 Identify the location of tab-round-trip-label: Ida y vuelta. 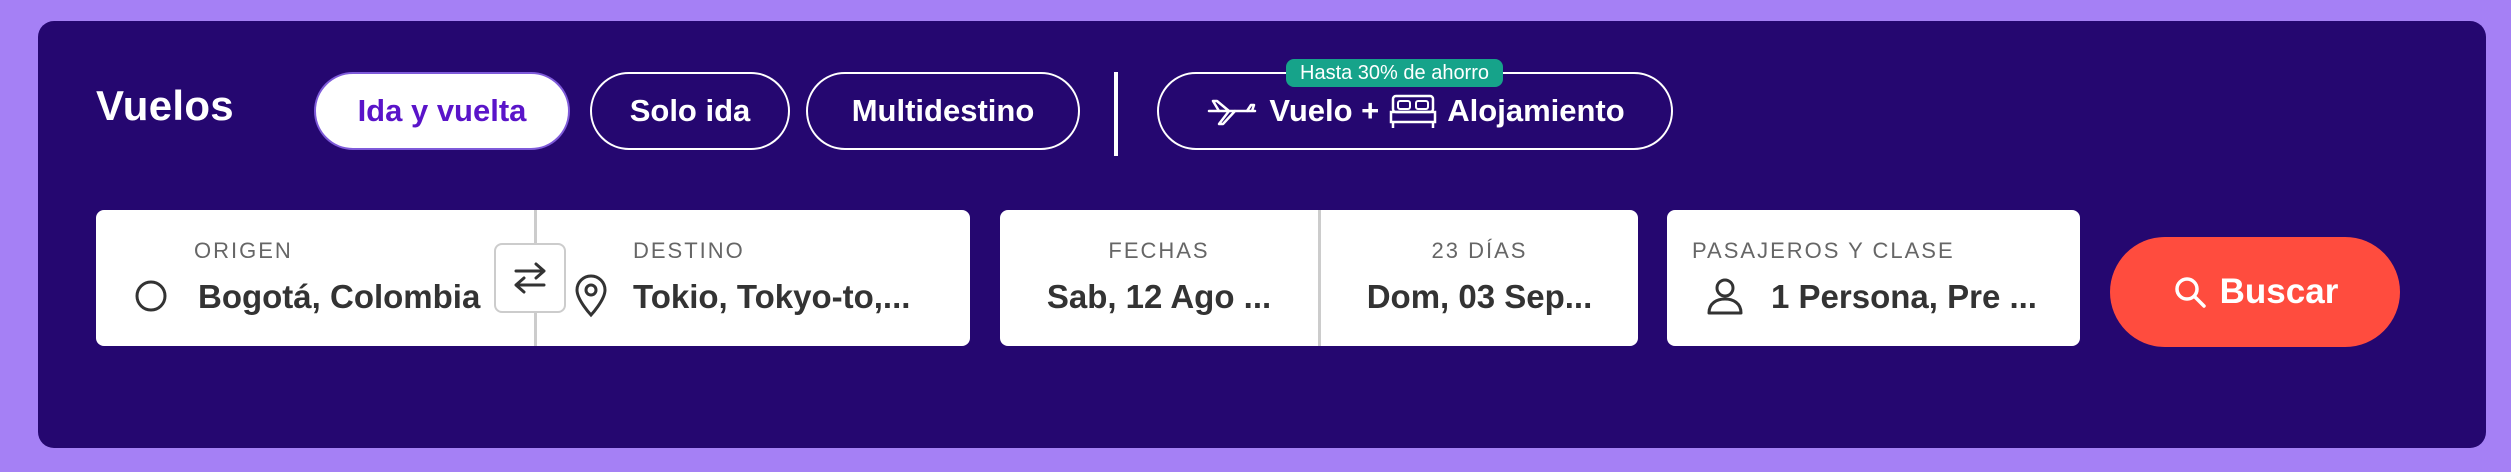
(442, 110).